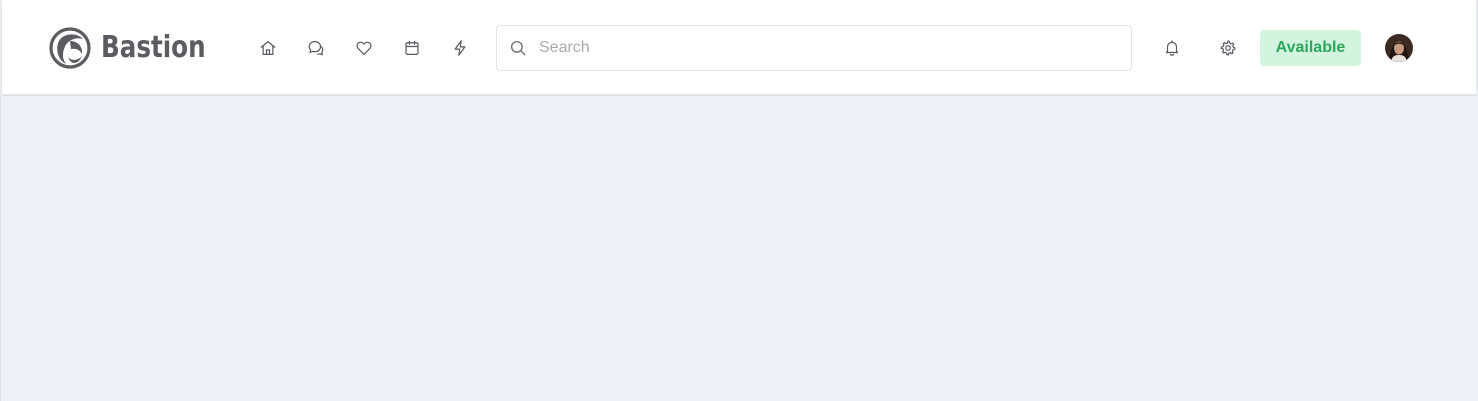 The image size is (1478, 401). I want to click on search-bar, so click(814, 48).